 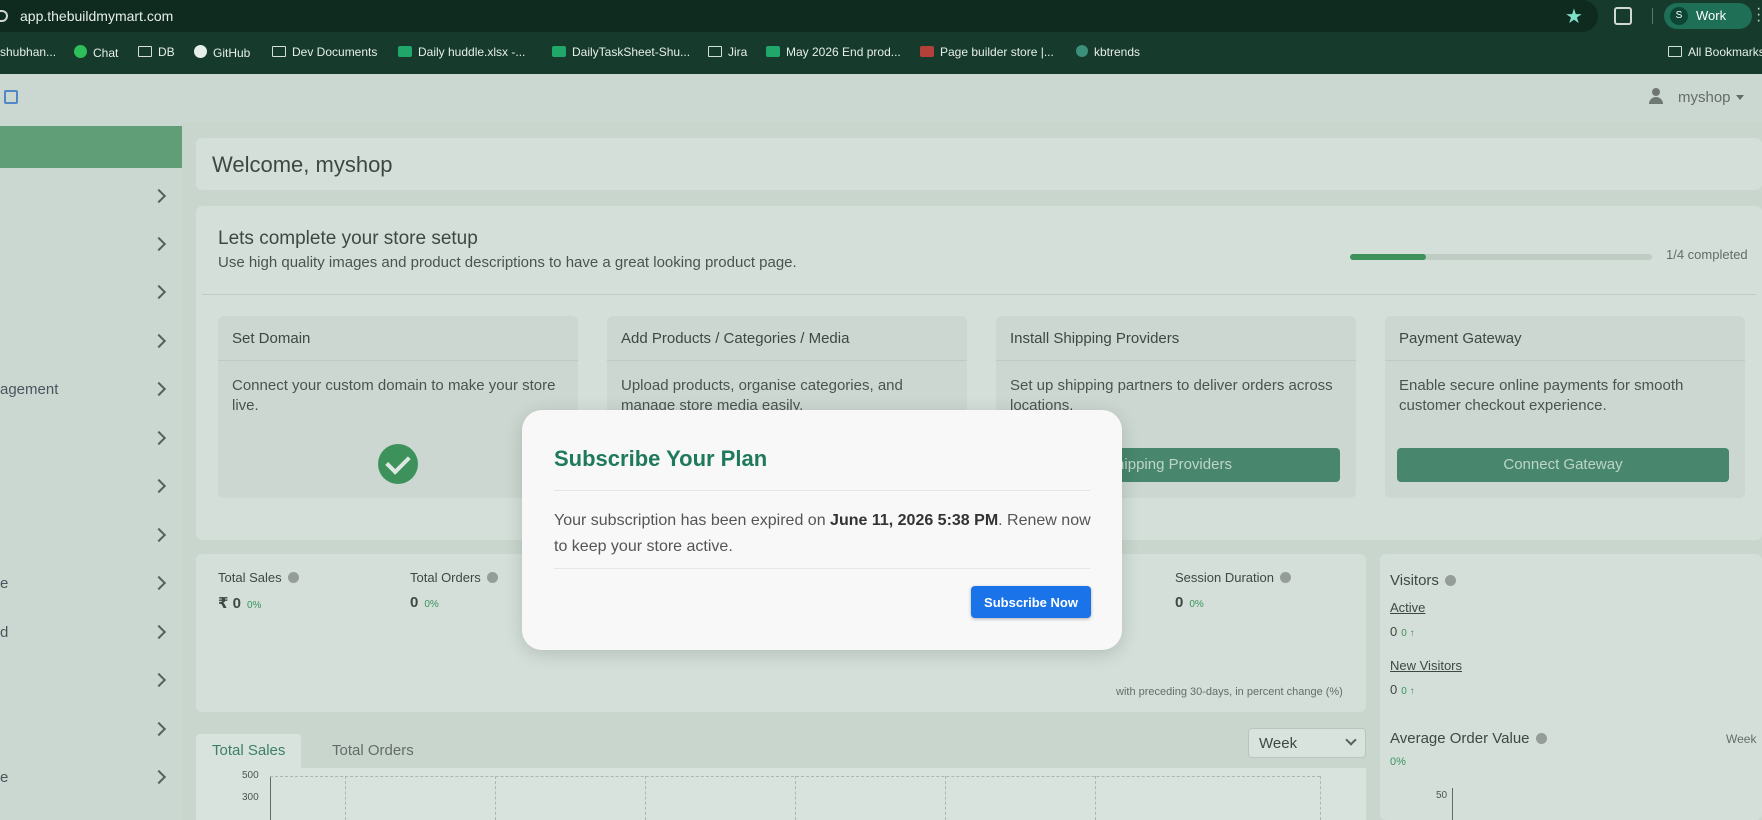 What do you see at coordinates (200, 51) in the screenshot?
I see `github-icon` at bounding box center [200, 51].